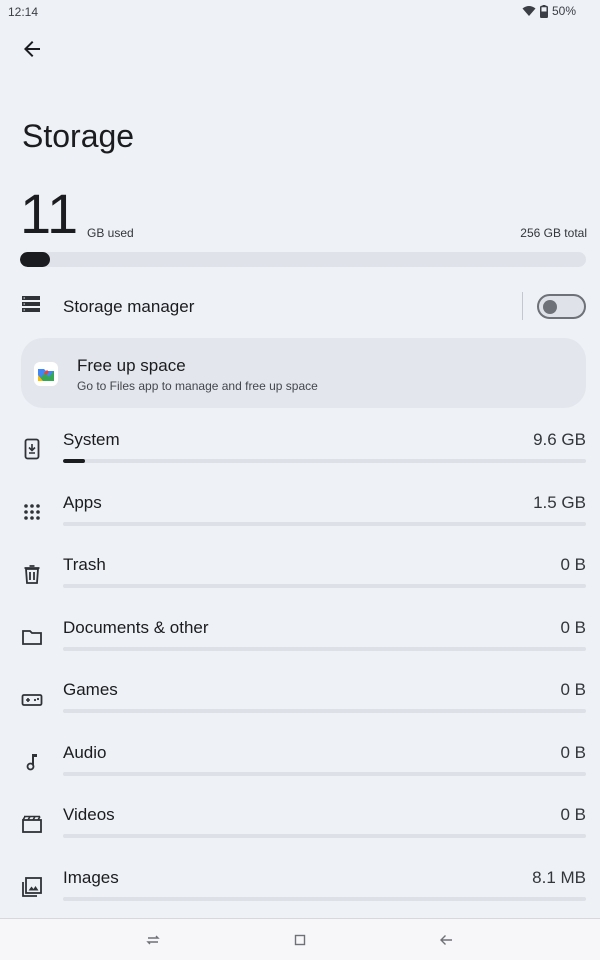 This screenshot has height=960, width=600. I want to click on category-label: Trash, so click(84, 564).